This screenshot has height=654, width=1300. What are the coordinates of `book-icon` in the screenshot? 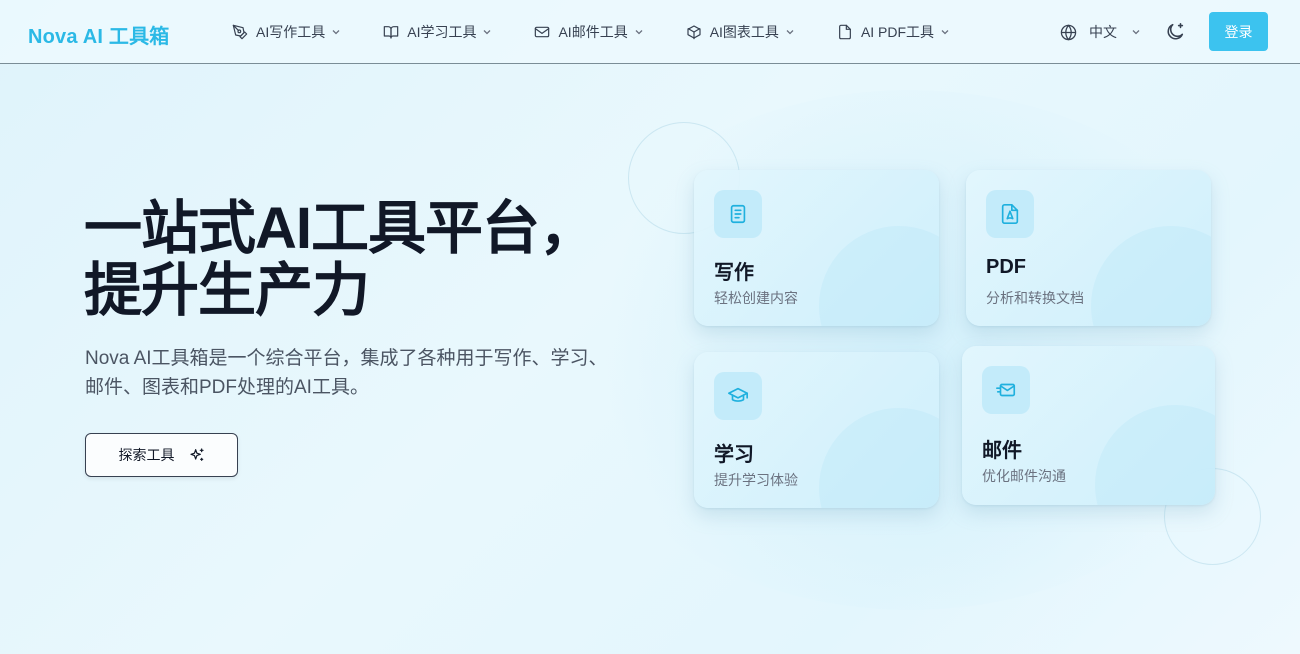 It's located at (391, 32).